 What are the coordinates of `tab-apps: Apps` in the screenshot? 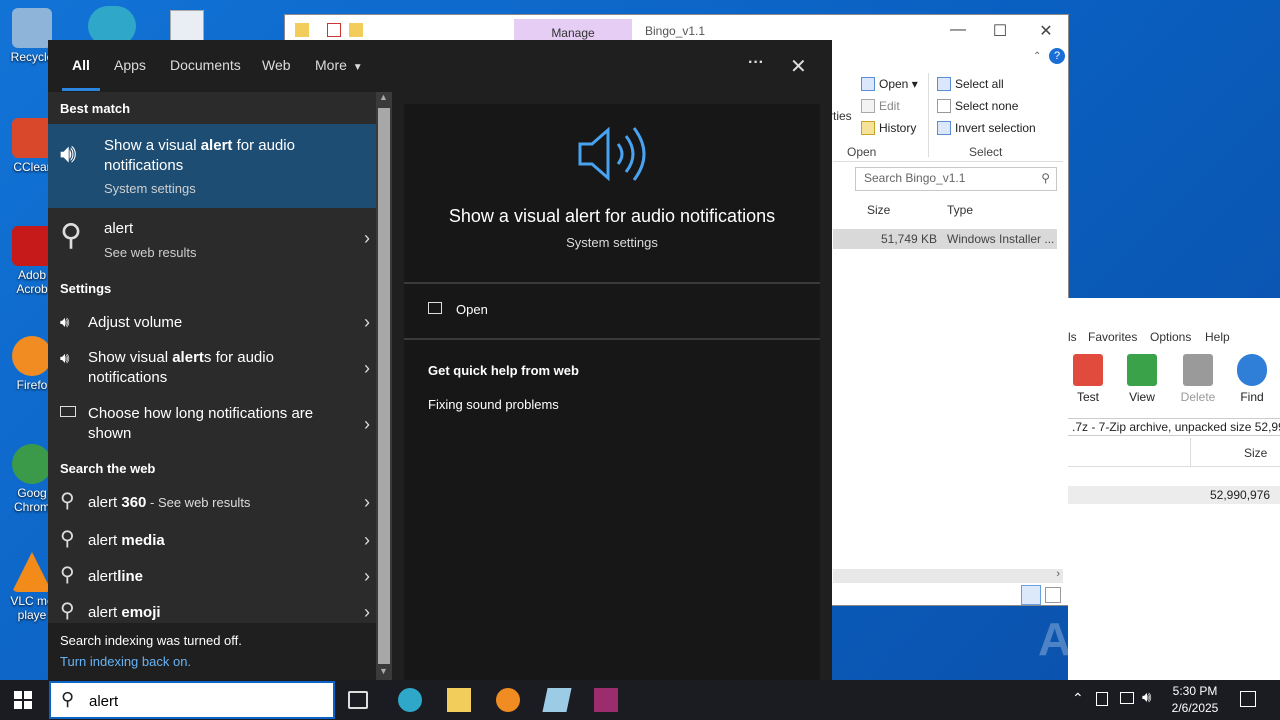 It's located at (130, 65).